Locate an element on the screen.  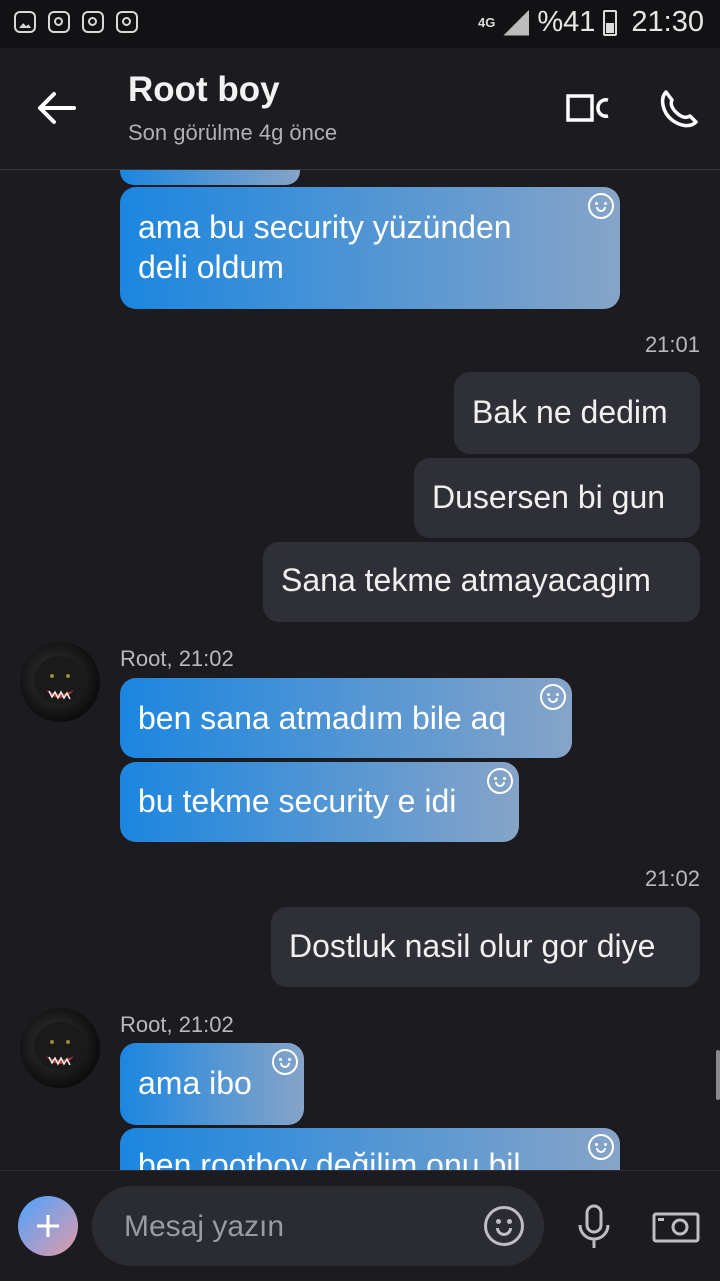
message-text: Dostluk nasil olur gor diye is located at coordinates (472, 946).